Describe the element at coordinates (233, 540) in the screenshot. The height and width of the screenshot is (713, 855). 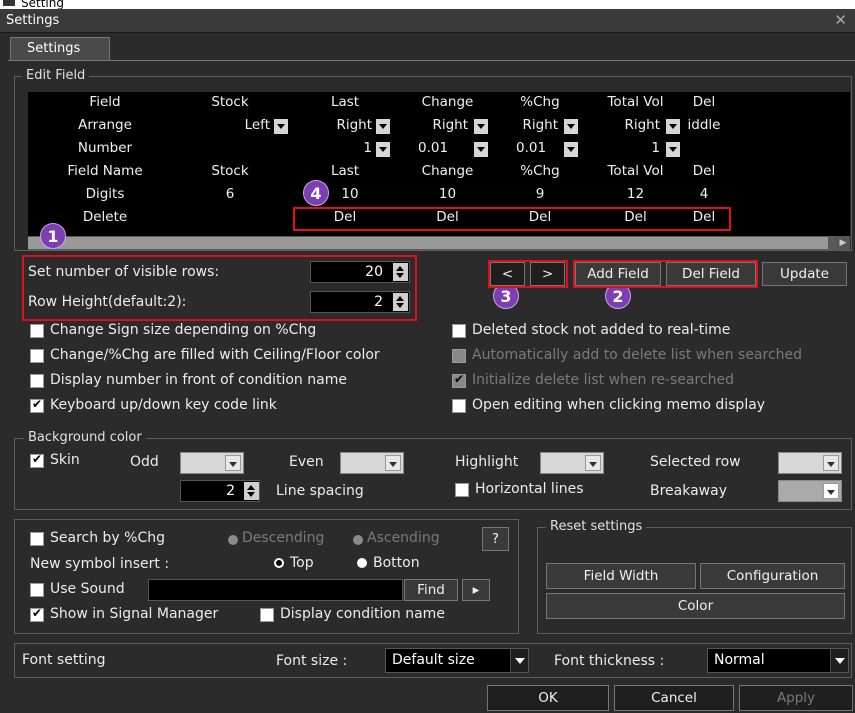
I see `descending-radio` at that location.